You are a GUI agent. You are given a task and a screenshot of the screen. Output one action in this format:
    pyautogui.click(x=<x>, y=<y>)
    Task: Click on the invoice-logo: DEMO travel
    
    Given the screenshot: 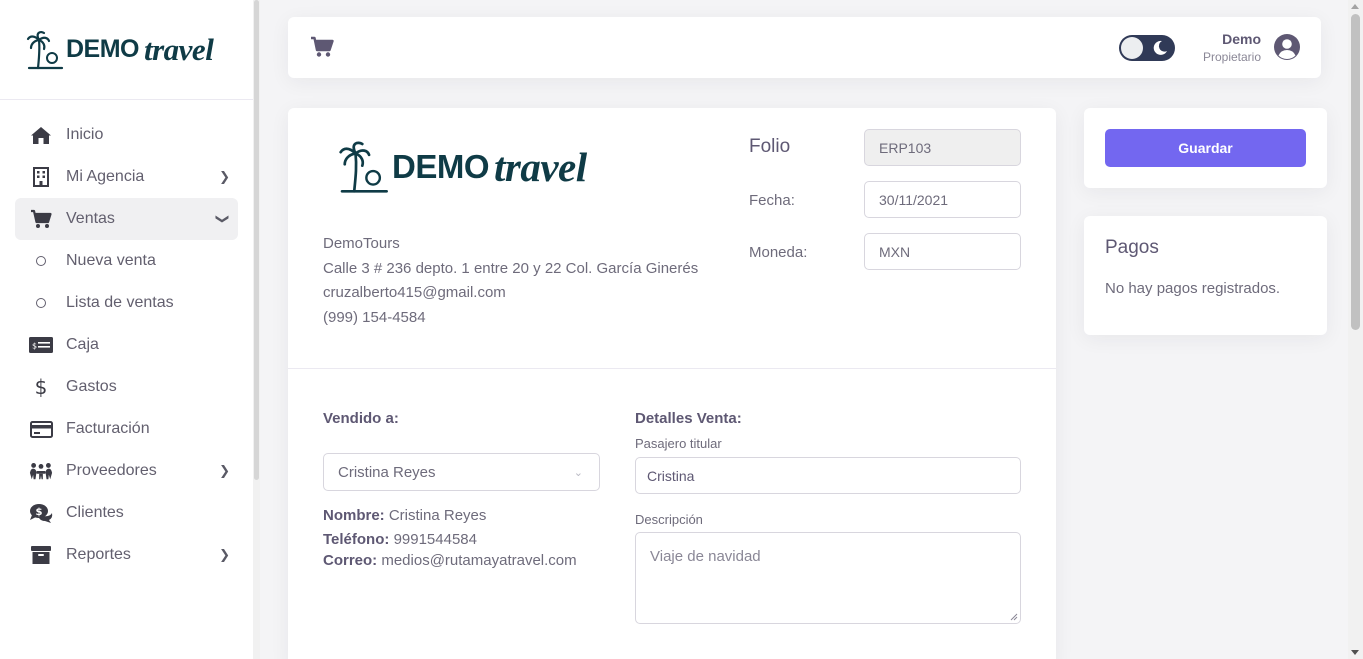 What is the action you would take?
    pyautogui.click(x=462, y=167)
    